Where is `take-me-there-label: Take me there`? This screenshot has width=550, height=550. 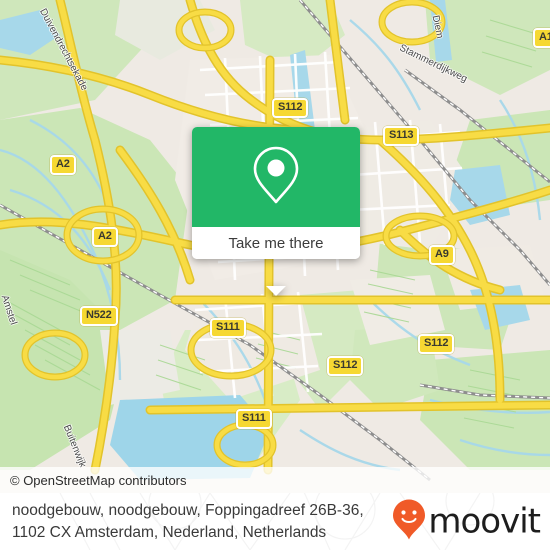
take-me-there-label: Take me there is located at coordinates (276, 243).